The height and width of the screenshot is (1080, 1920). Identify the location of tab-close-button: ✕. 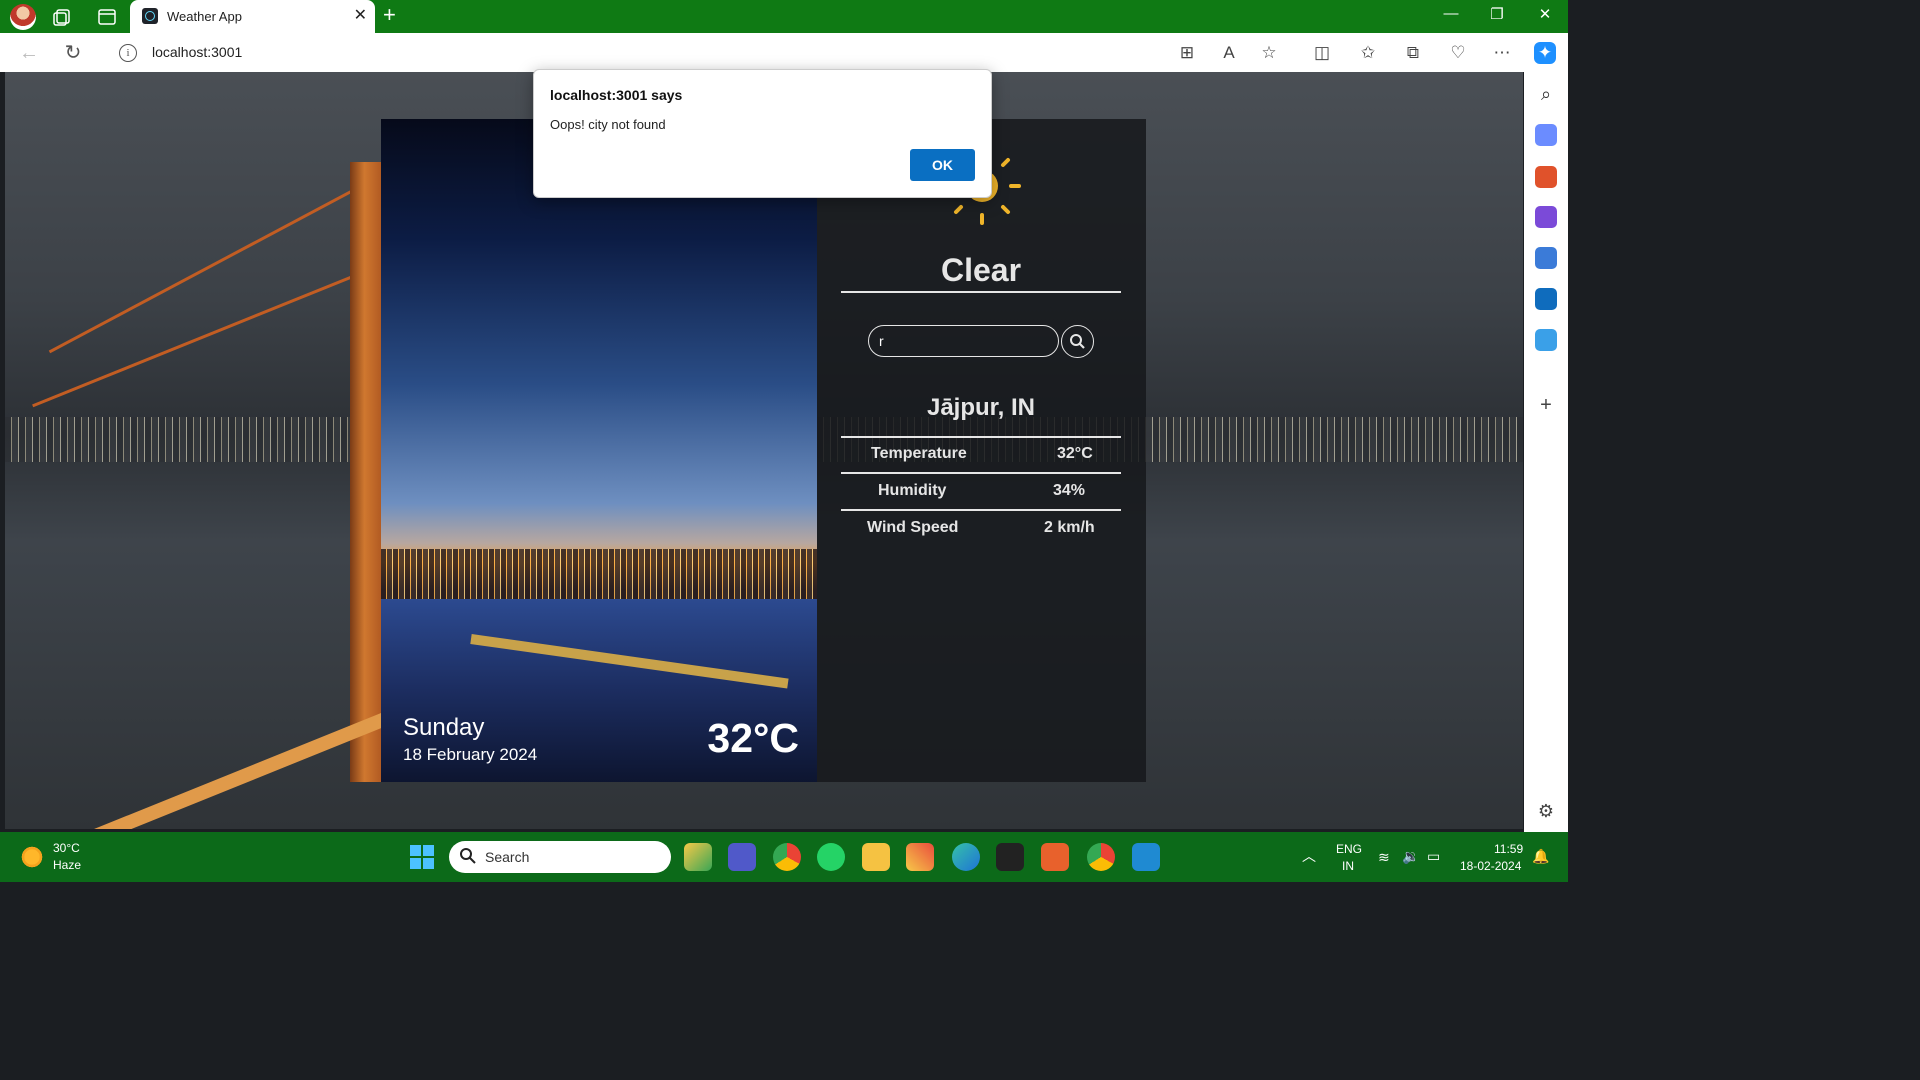
(360, 16).